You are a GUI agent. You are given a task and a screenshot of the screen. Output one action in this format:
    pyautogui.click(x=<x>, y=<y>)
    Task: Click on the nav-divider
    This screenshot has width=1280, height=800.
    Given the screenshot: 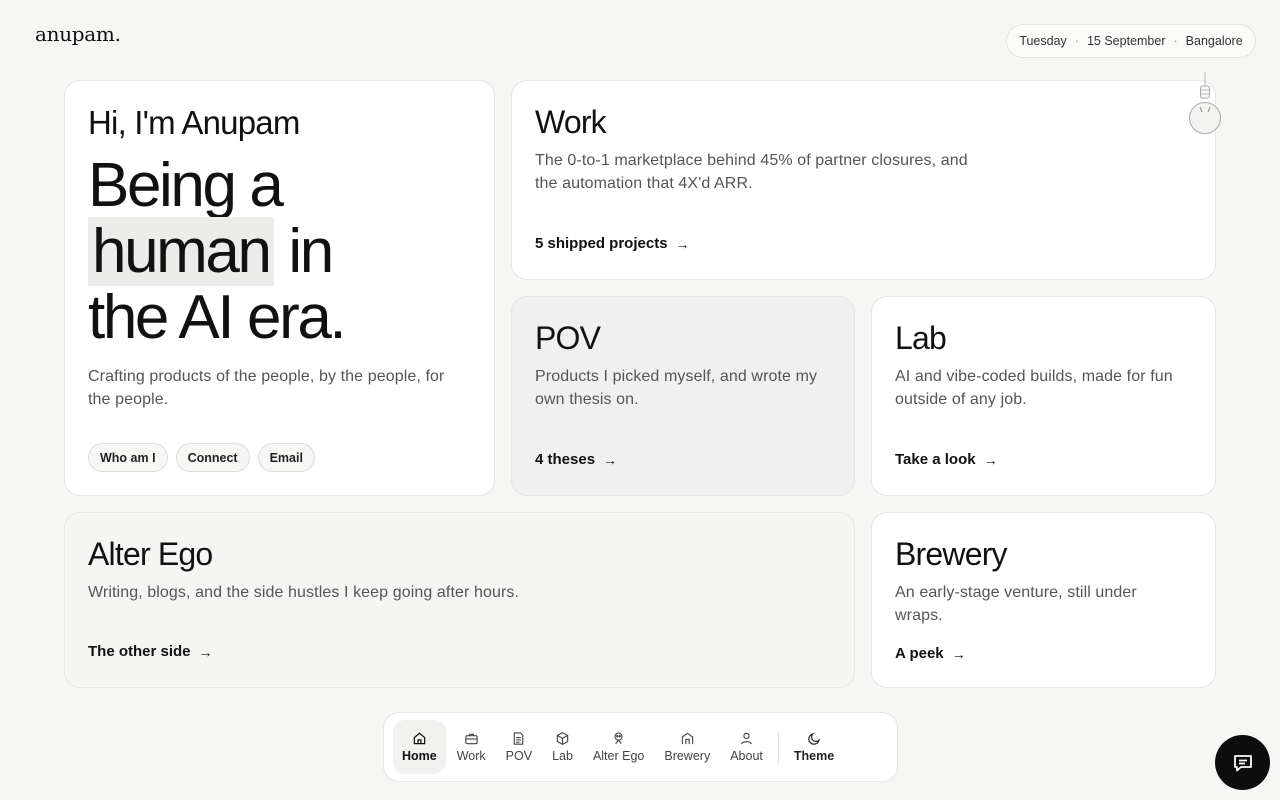 What is the action you would take?
    pyautogui.click(x=778, y=747)
    